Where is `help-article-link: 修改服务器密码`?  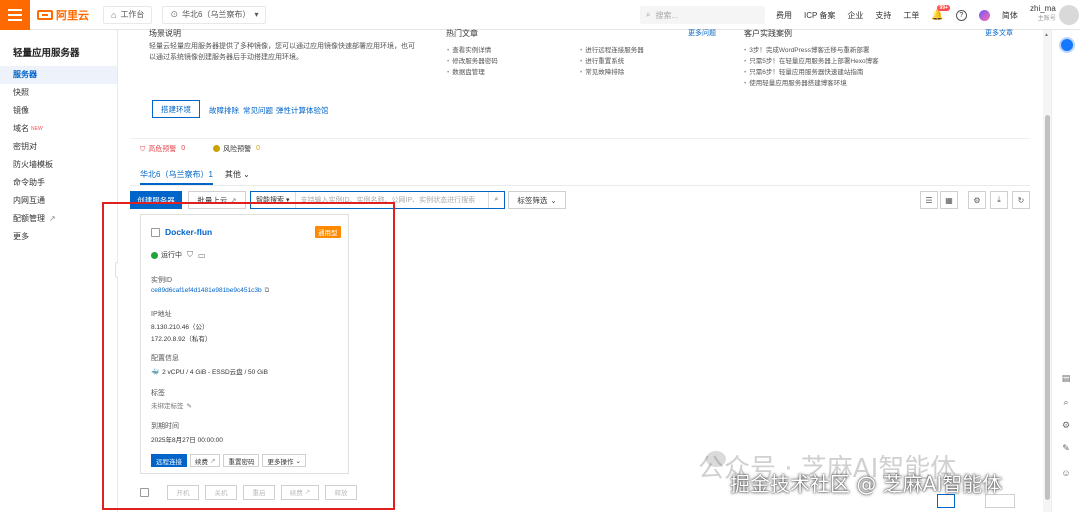
help-article-link: 修改服务器密码 is located at coordinates (472, 60).